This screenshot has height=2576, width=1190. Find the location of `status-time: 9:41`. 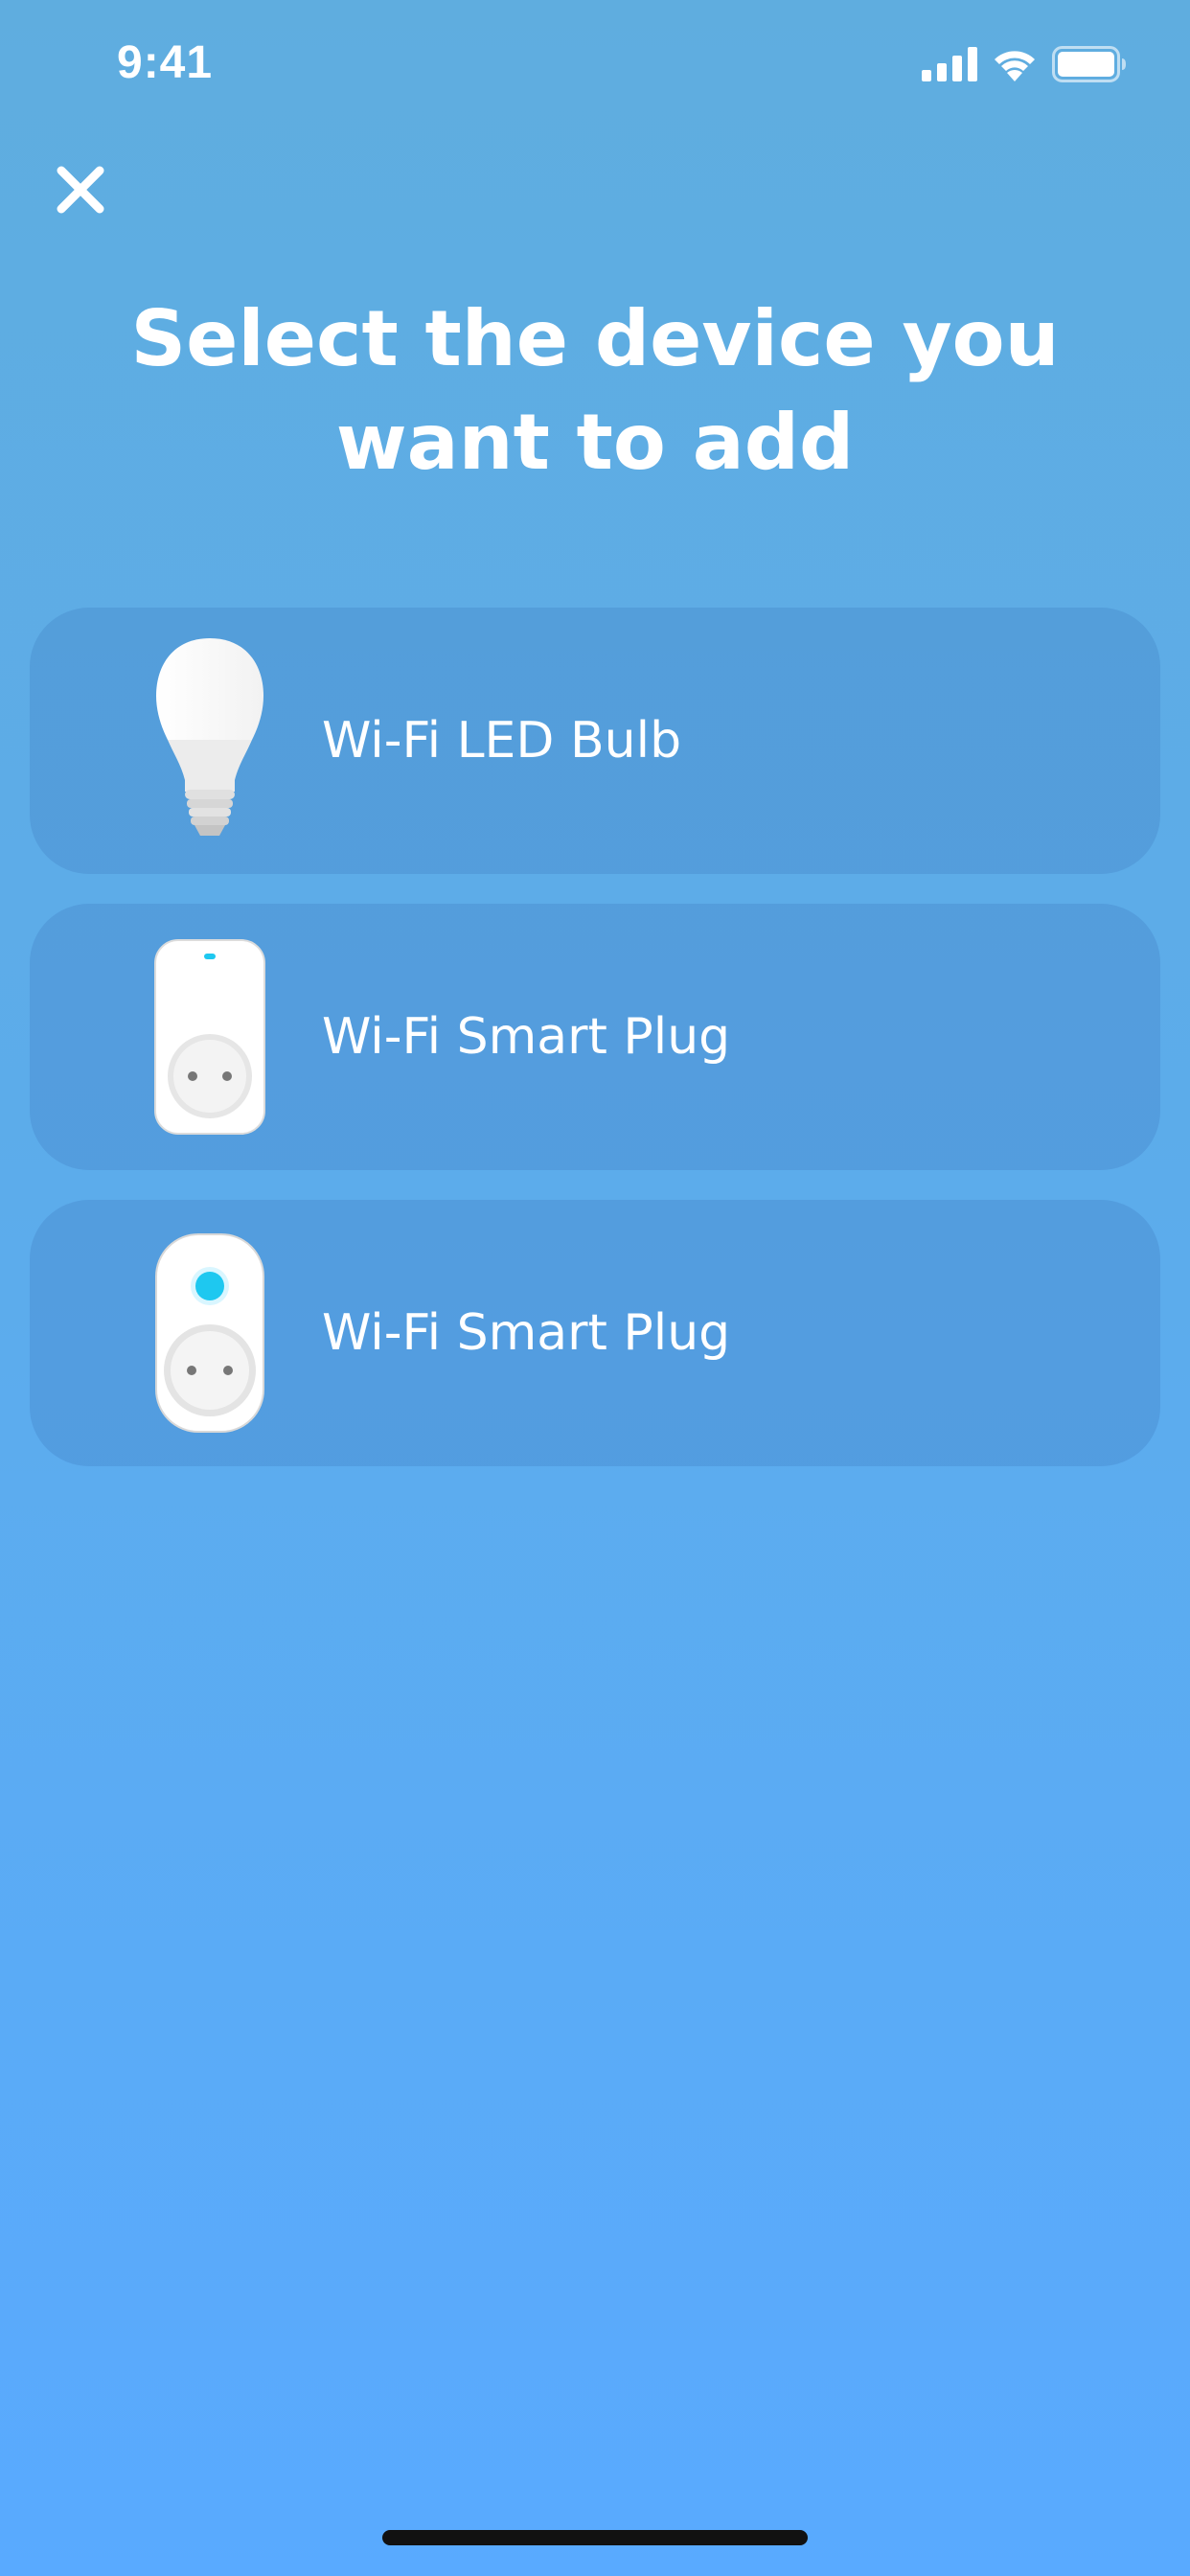

status-time: 9:41 is located at coordinates (166, 63).